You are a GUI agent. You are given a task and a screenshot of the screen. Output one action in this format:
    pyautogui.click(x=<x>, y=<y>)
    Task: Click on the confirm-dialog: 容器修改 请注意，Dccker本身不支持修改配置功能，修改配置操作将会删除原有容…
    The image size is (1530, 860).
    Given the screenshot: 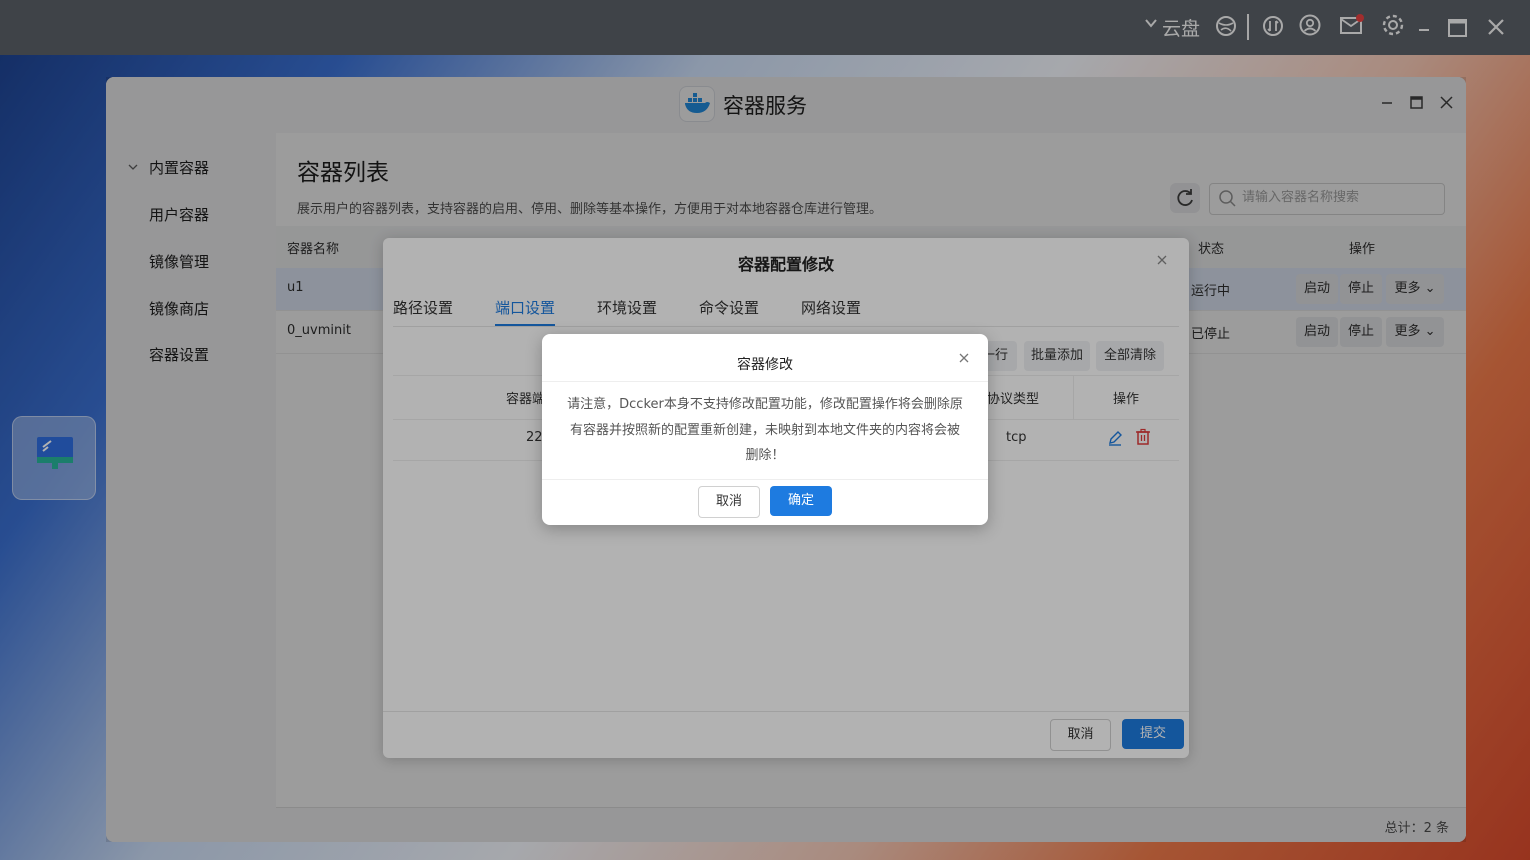 What is the action you would take?
    pyautogui.click(x=765, y=429)
    